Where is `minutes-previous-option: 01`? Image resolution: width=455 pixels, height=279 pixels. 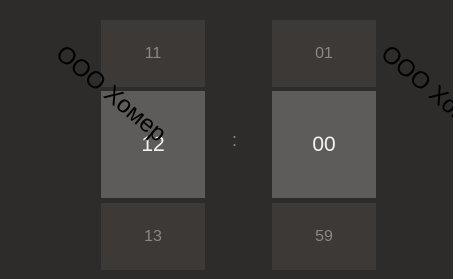 minutes-previous-option: 01 is located at coordinates (324, 53).